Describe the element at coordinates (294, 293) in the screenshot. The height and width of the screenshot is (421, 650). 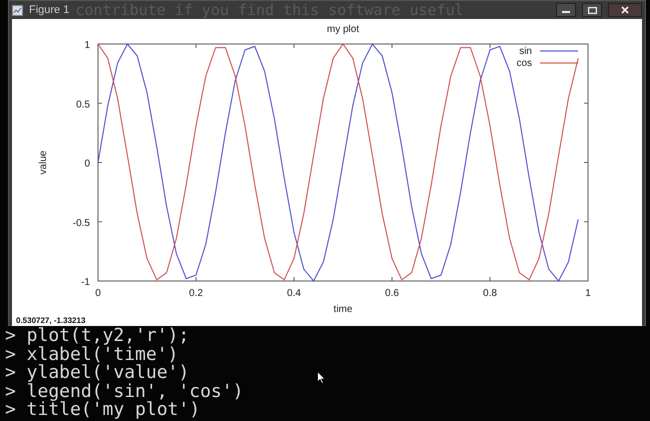
I see `x-tick-label: 0.4` at that location.